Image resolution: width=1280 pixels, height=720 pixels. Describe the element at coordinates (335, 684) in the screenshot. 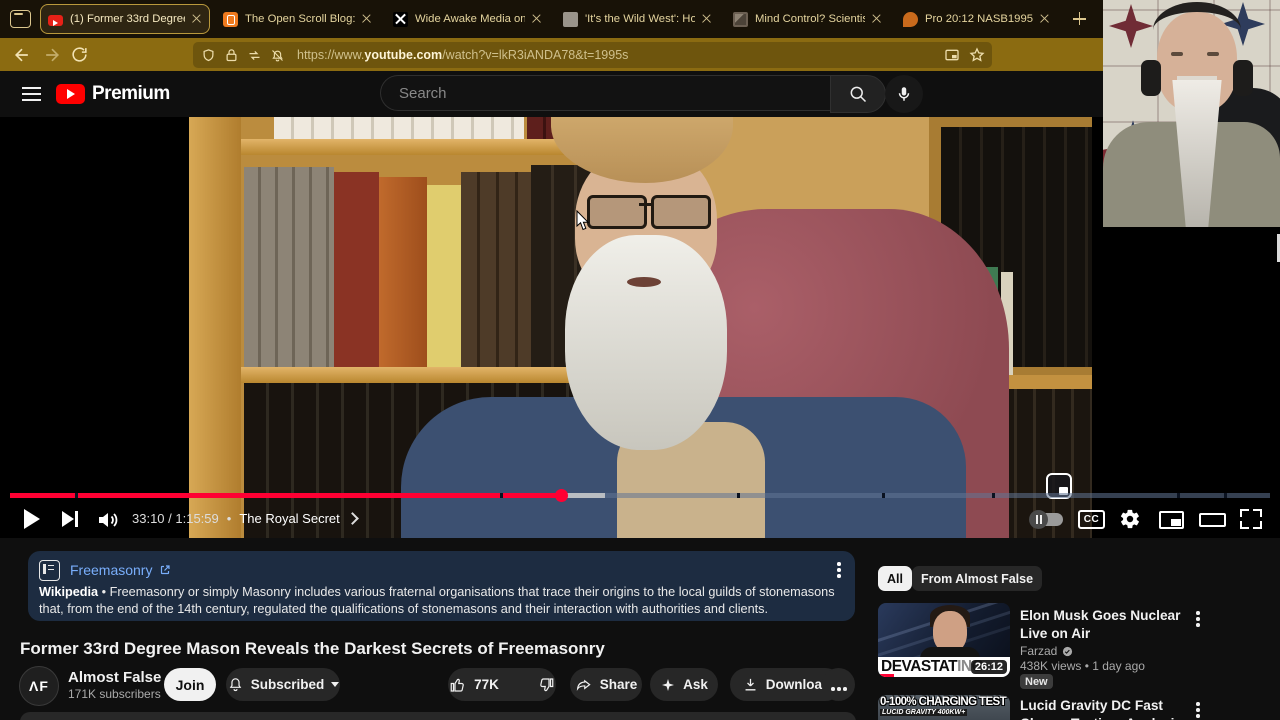

I see `chevron-down-icon` at that location.